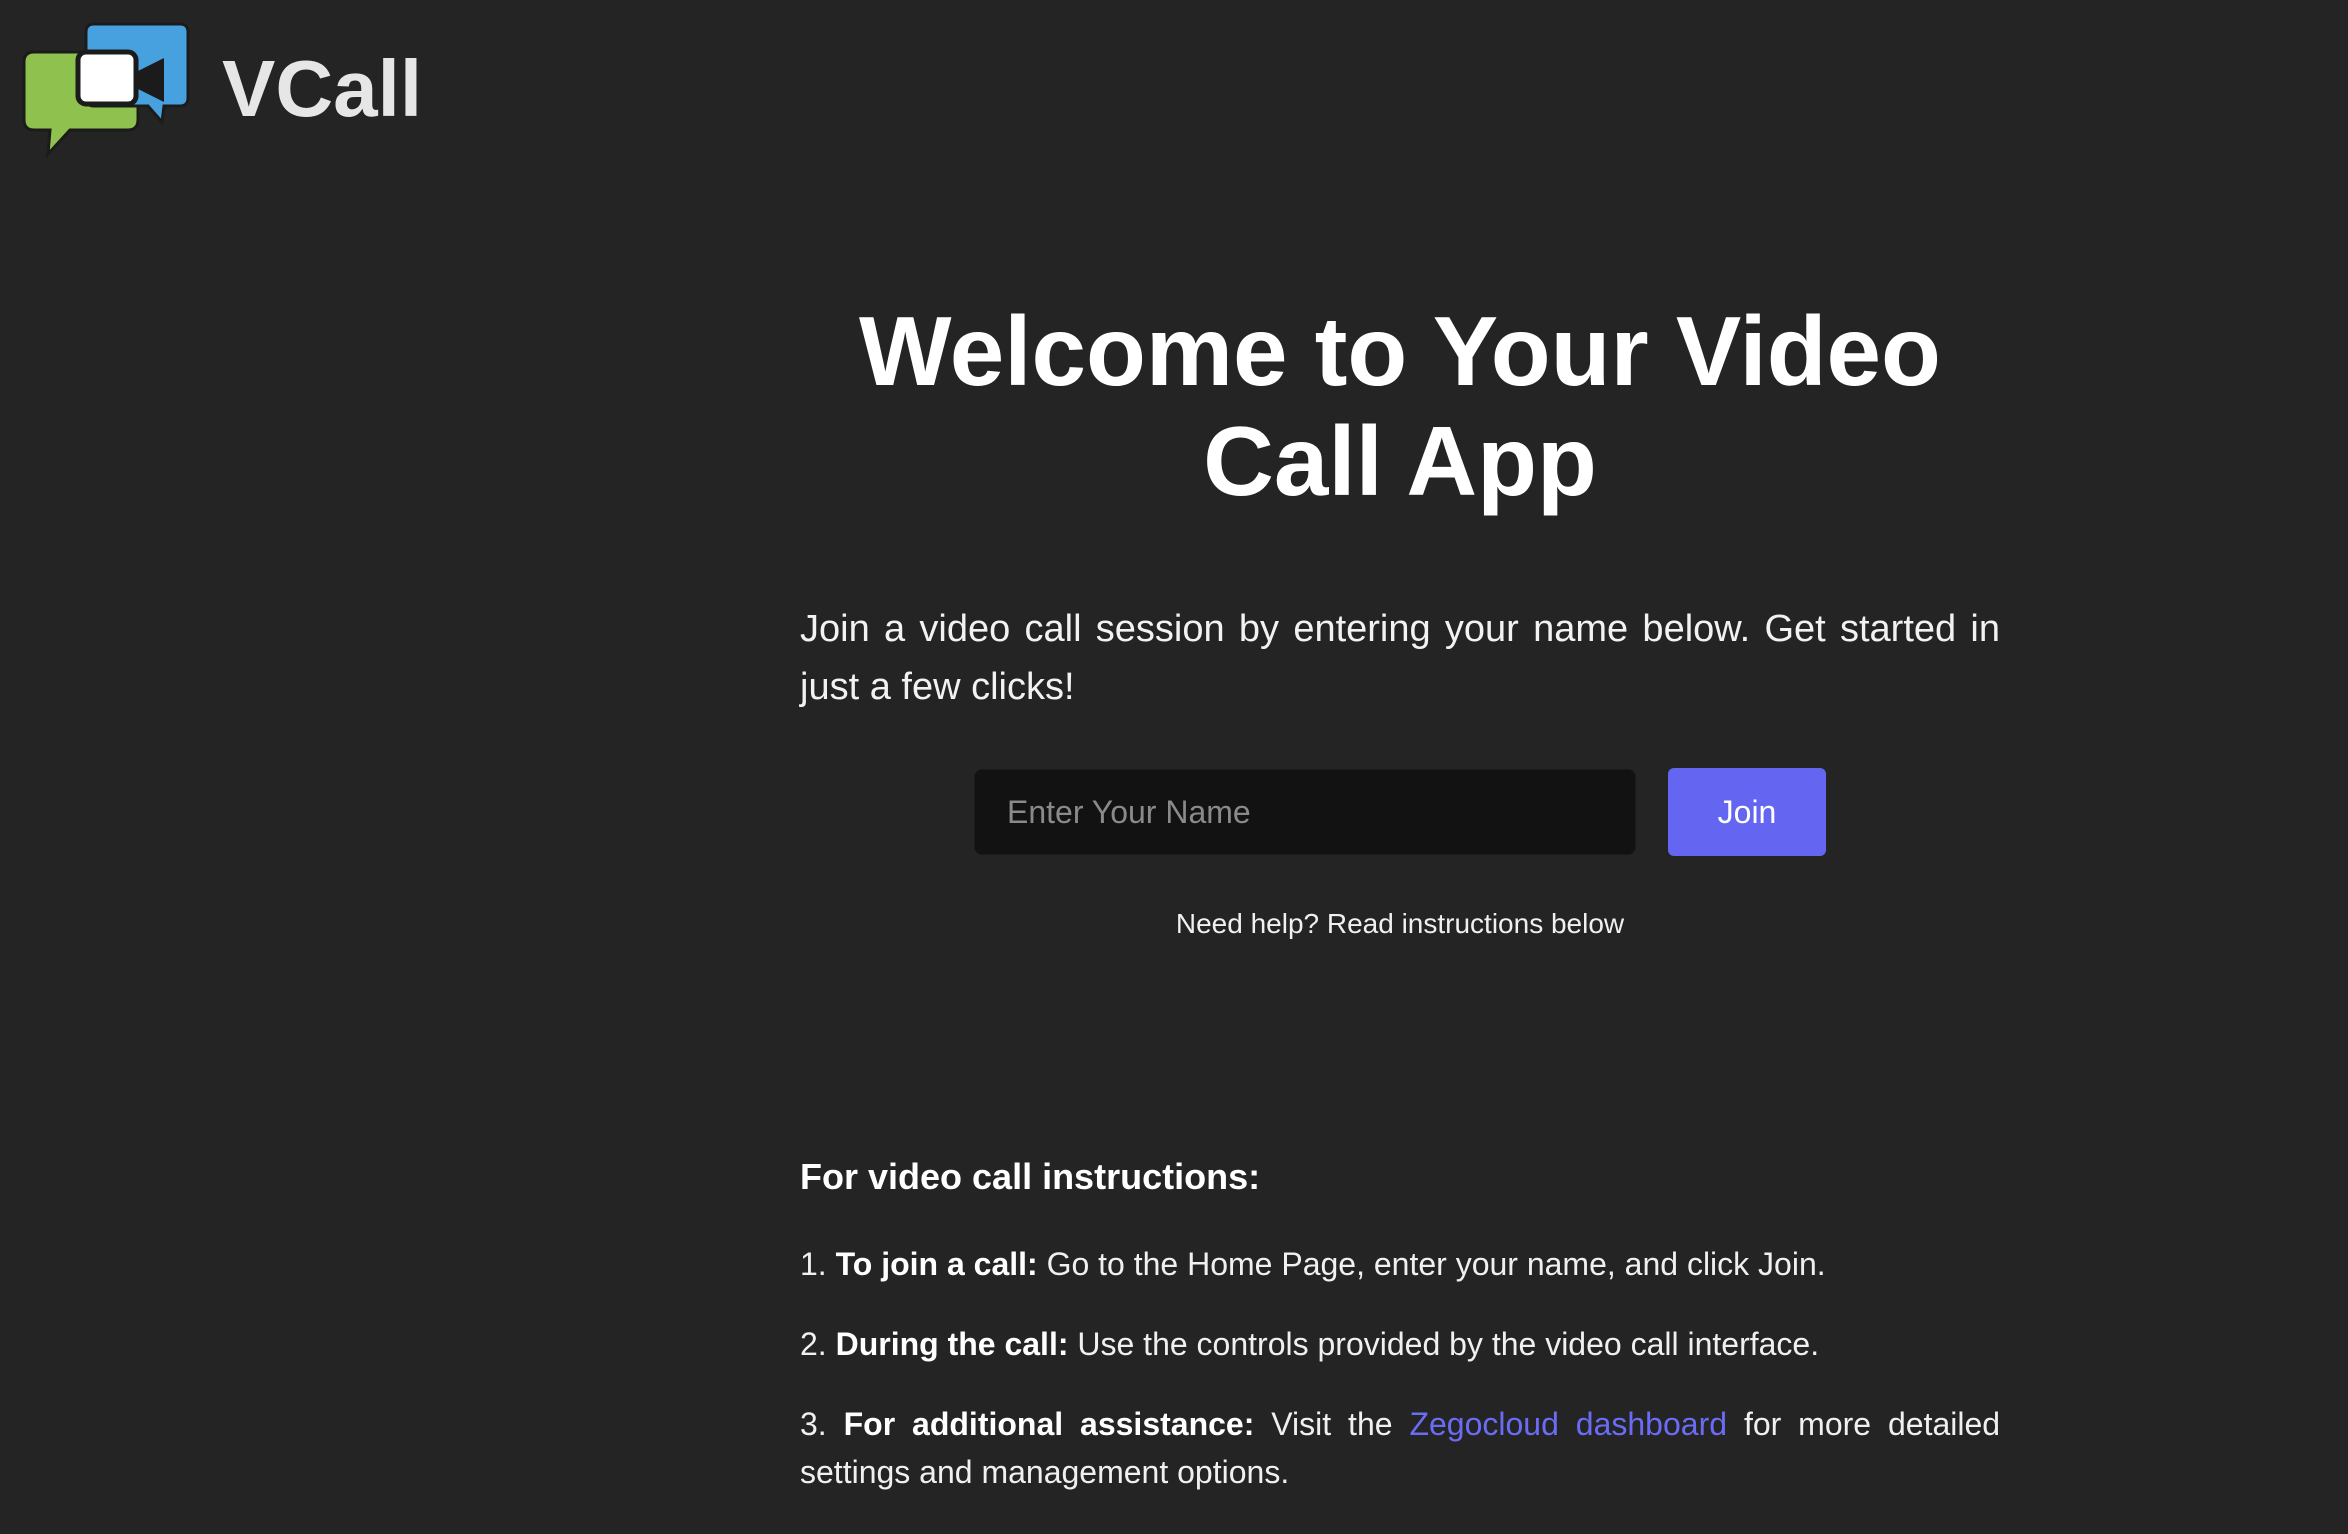 The image size is (2348, 1534). Describe the element at coordinates (1747, 812) in the screenshot. I see `join-button: Join` at that location.